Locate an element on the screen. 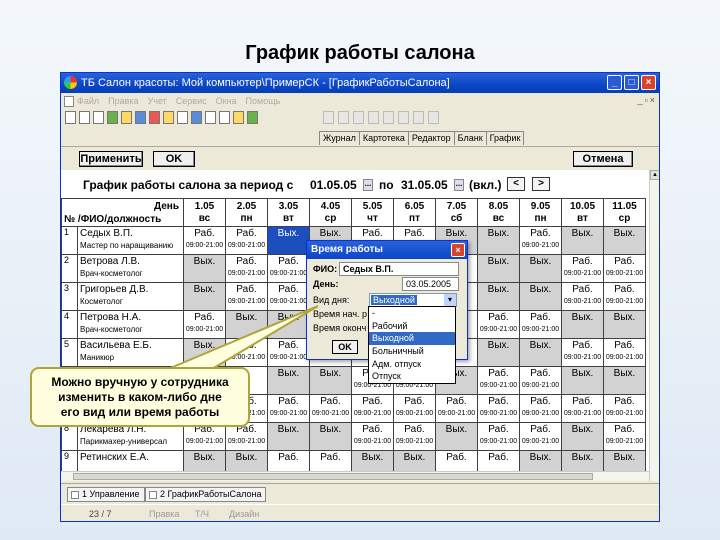  window-tab-schedule: 2 ГрафикРаботыСалона is located at coordinates (206, 494).